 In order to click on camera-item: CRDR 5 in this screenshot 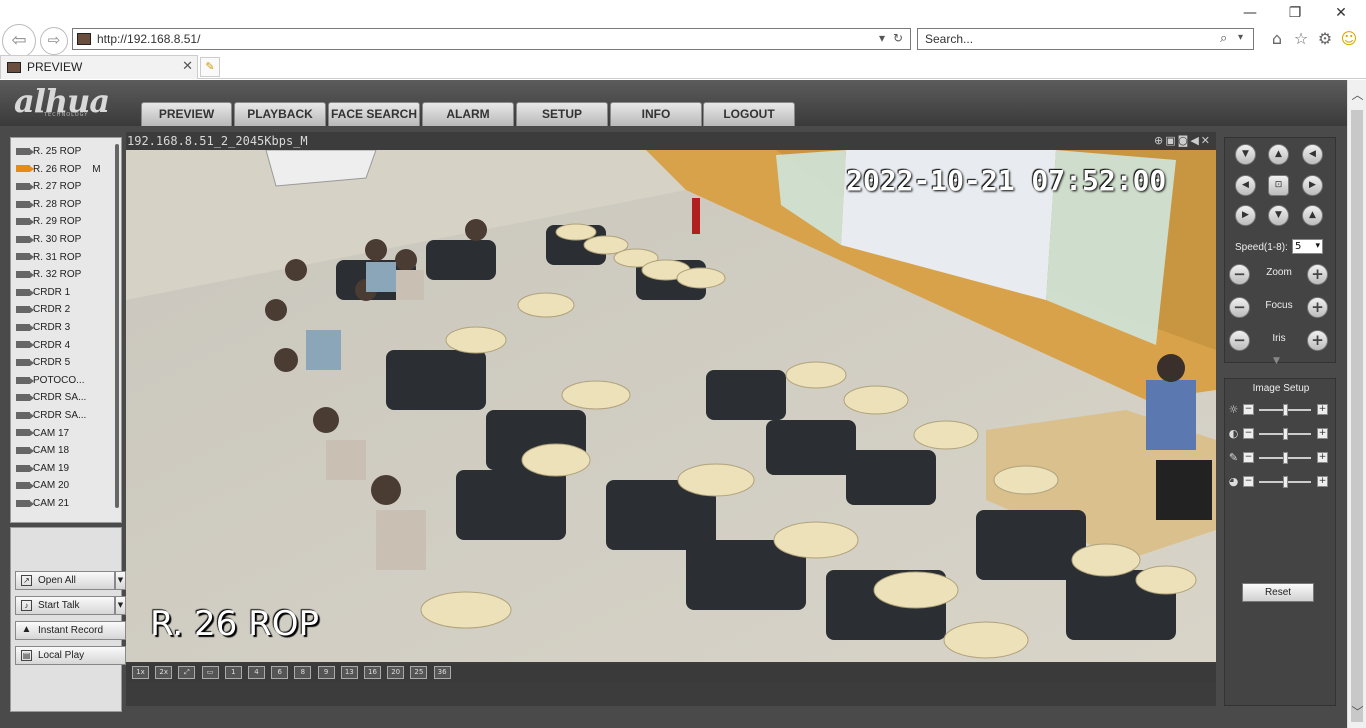, I will do `click(43, 362)`.